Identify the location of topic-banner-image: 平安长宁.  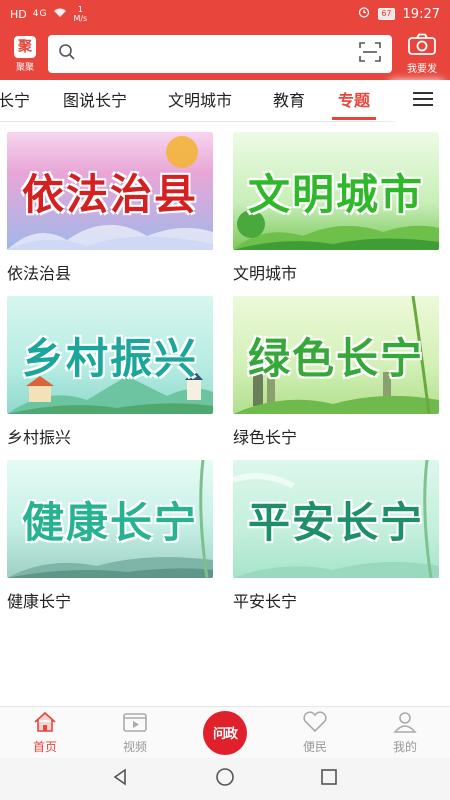
(336, 519).